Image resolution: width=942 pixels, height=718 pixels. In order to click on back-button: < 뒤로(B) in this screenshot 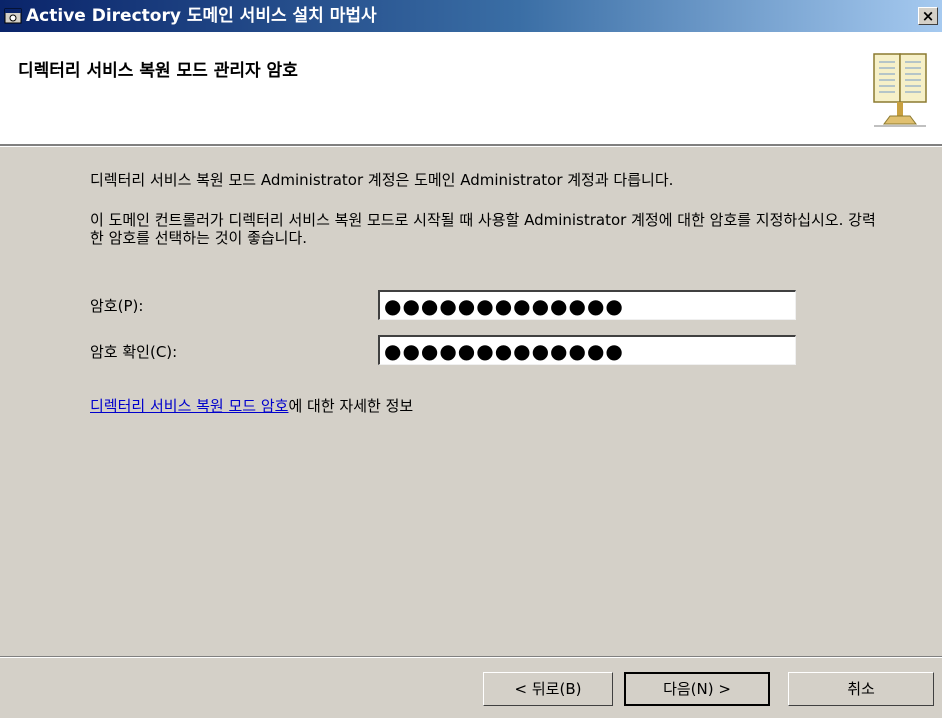, I will do `click(548, 689)`.